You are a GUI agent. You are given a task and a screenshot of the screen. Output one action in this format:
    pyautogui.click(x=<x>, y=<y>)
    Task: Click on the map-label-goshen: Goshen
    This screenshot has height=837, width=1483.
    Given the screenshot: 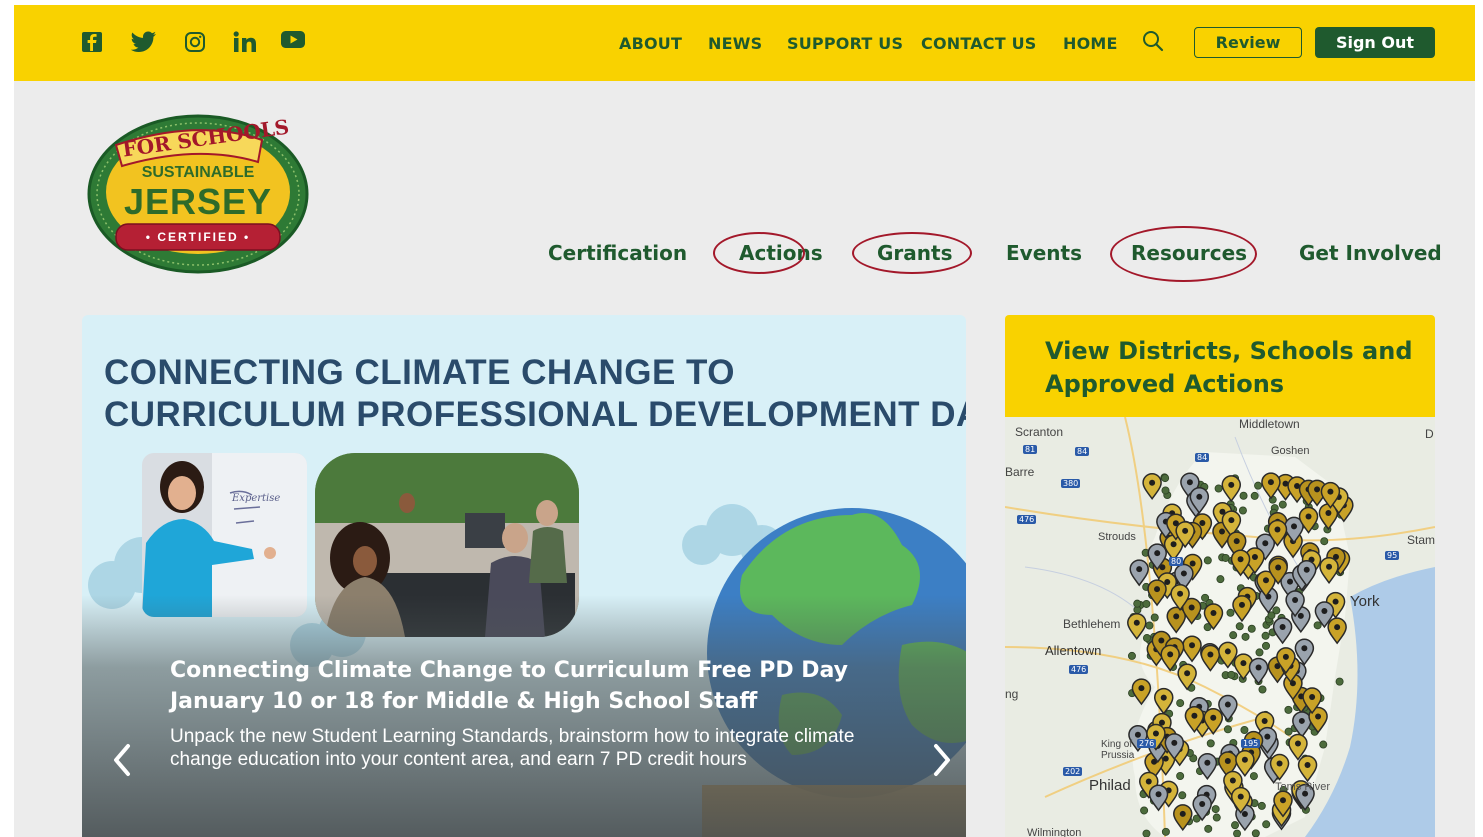 What is the action you would take?
    pyautogui.click(x=1290, y=451)
    